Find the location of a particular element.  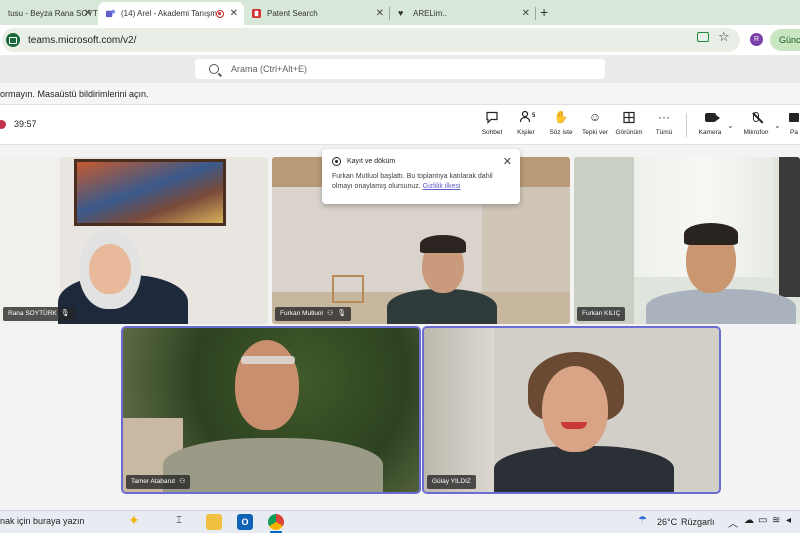

more-icon: ··· is located at coordinates (664, 117).